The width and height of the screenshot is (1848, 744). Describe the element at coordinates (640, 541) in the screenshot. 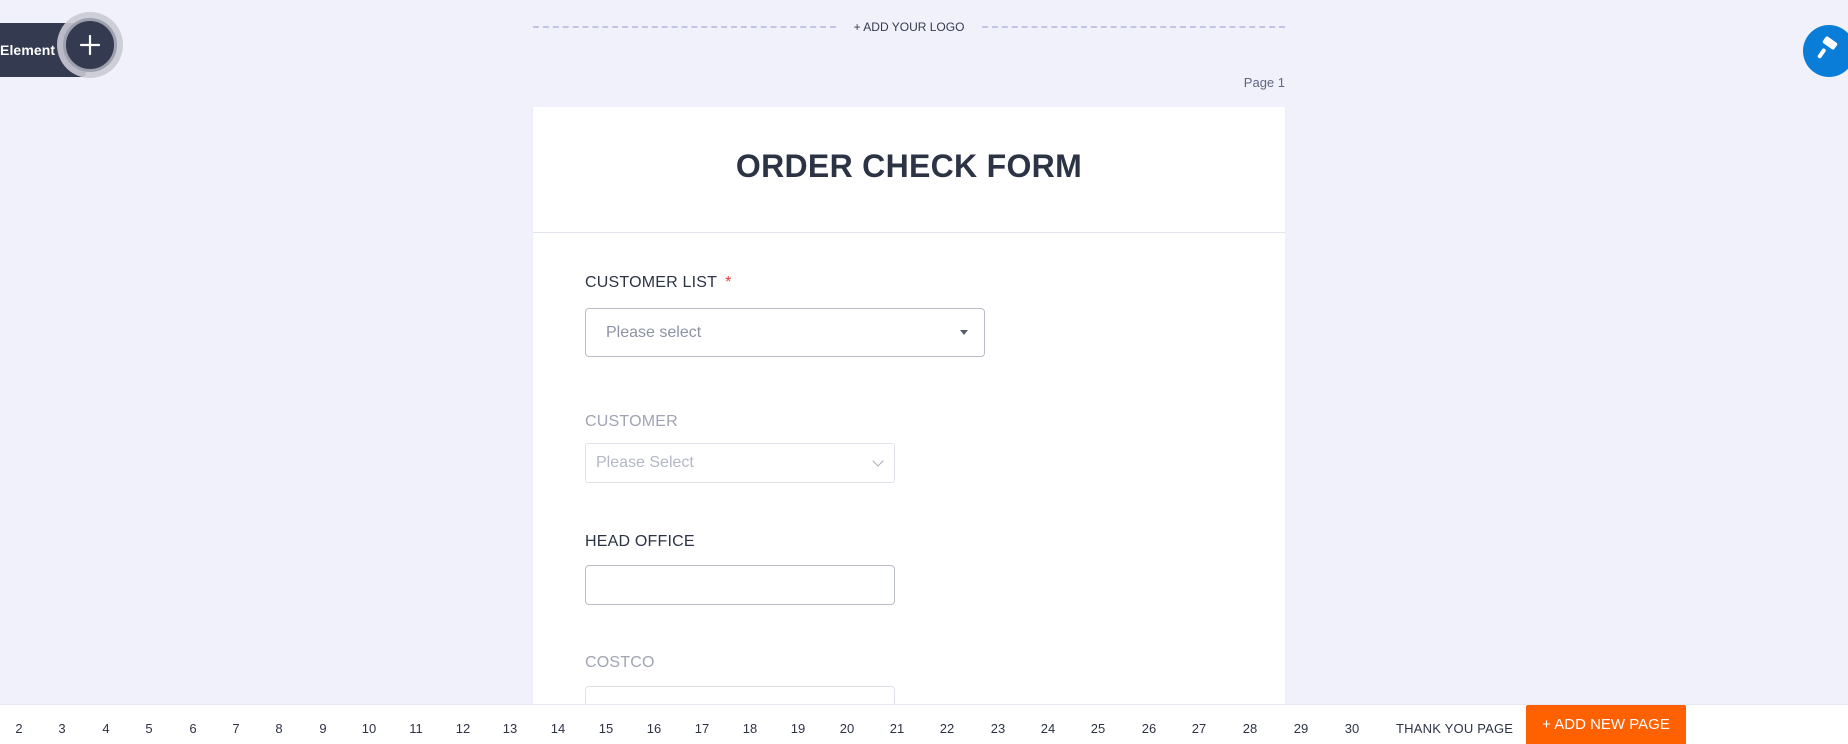

I see `field-label: HEAD OFFICE` at that location.